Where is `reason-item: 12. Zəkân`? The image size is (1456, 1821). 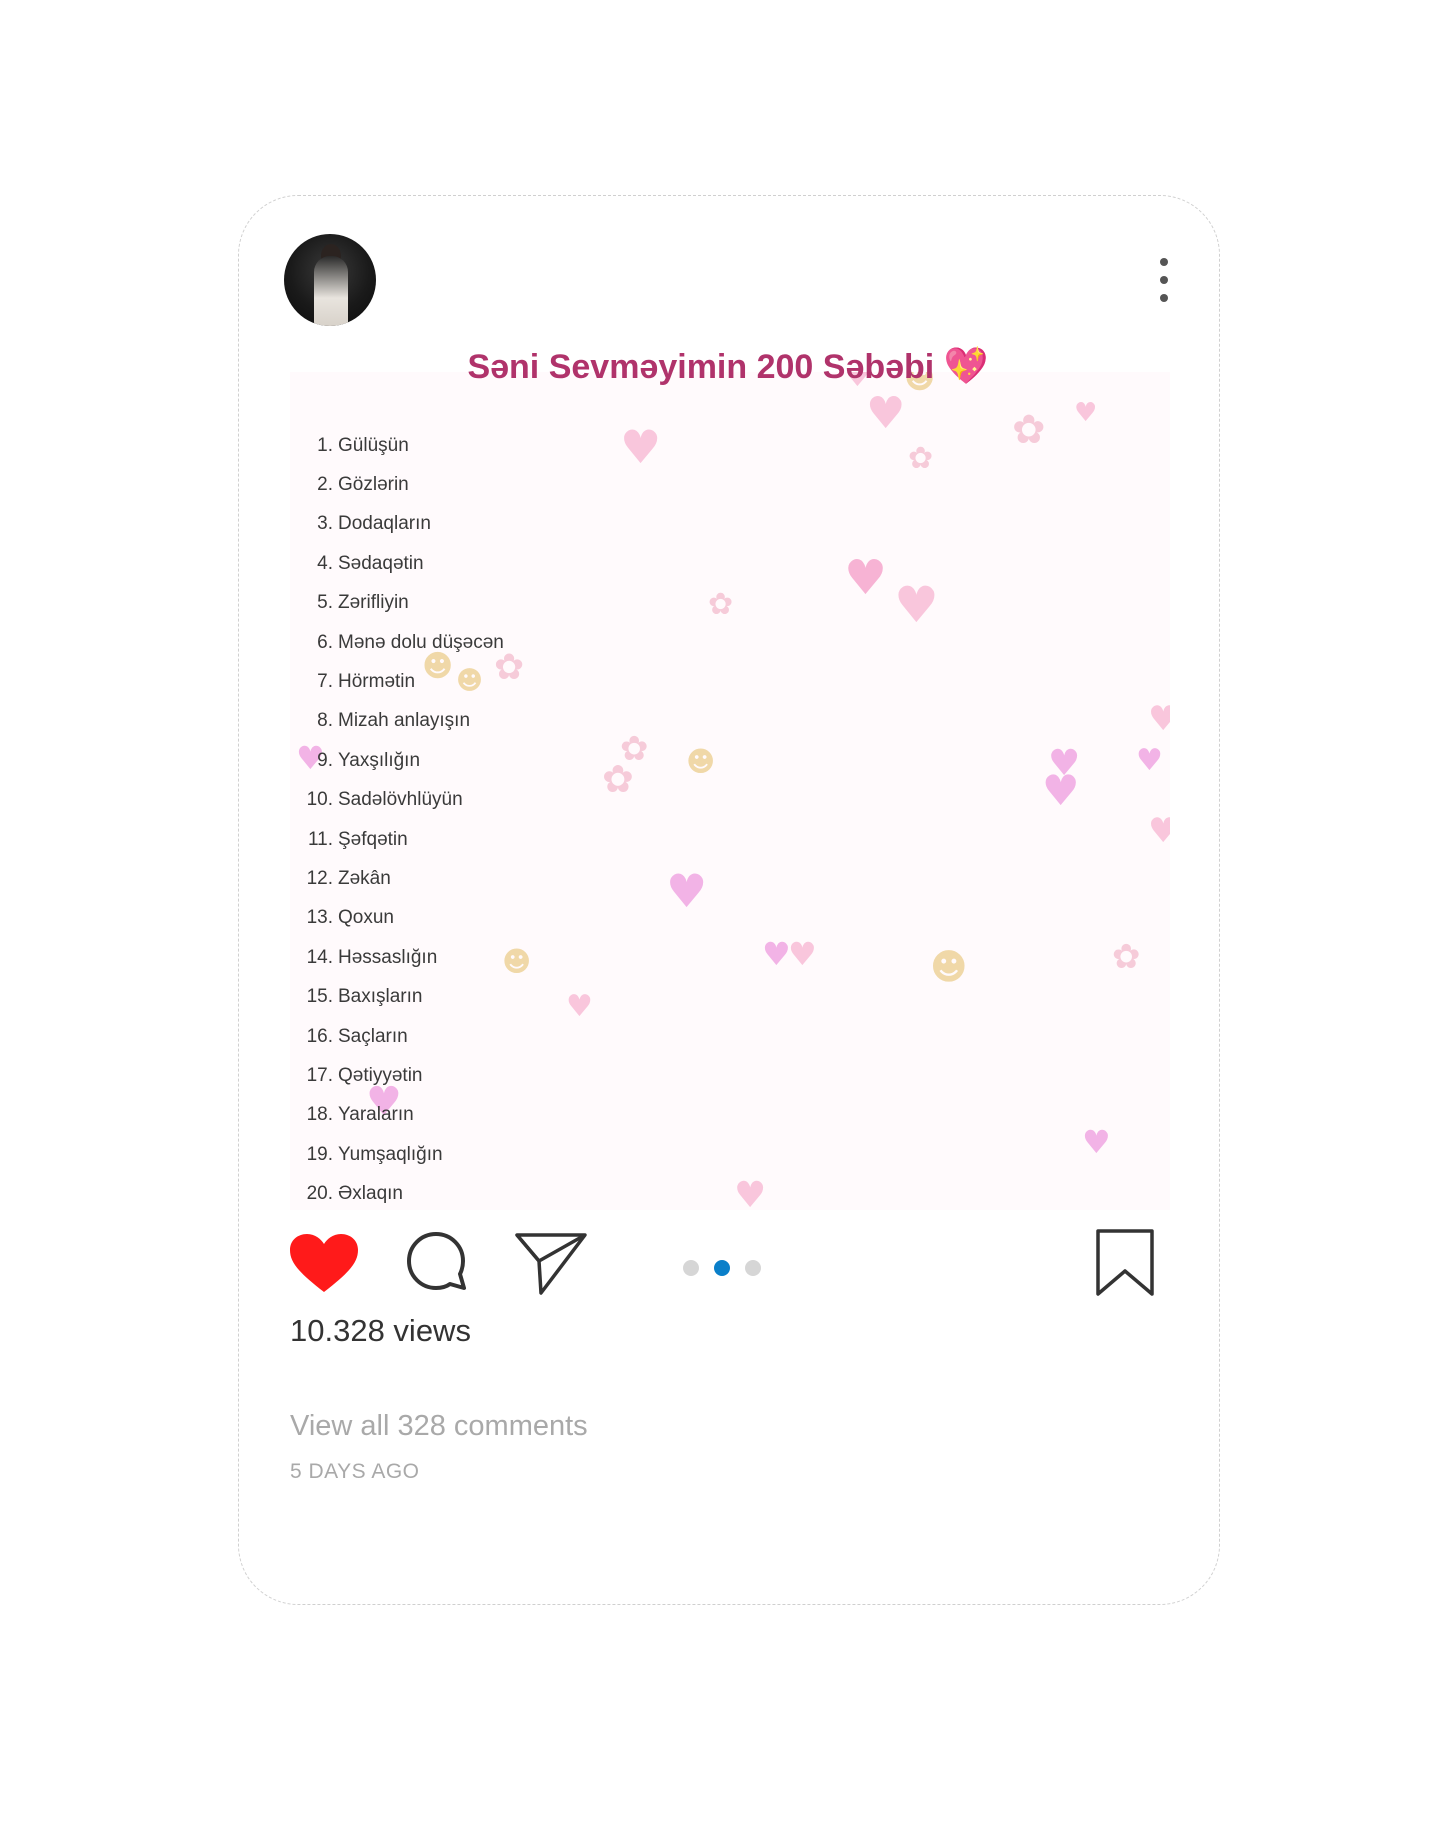
reason-item: 12. Zəkân is located at coordinates (540, 878).